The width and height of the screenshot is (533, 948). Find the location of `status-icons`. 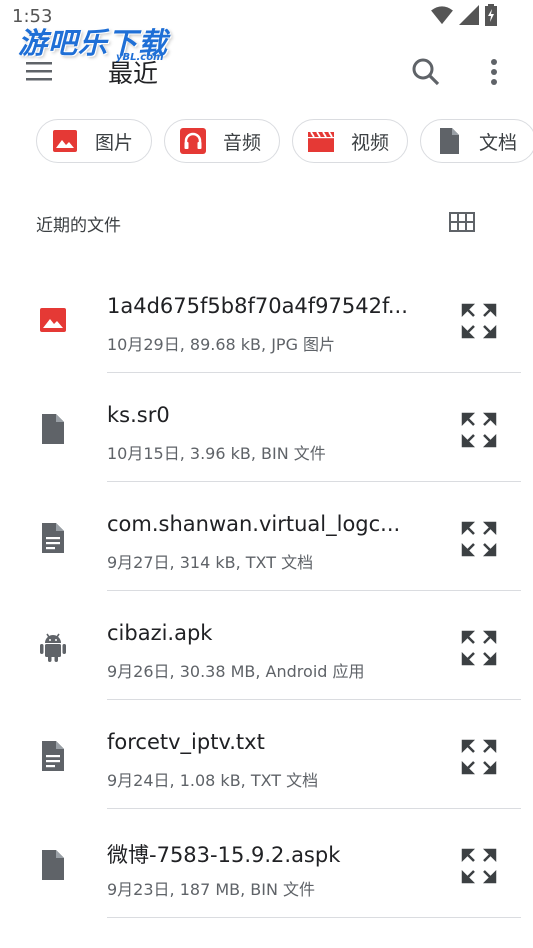

status-icons is located at coordinates (464, 15).